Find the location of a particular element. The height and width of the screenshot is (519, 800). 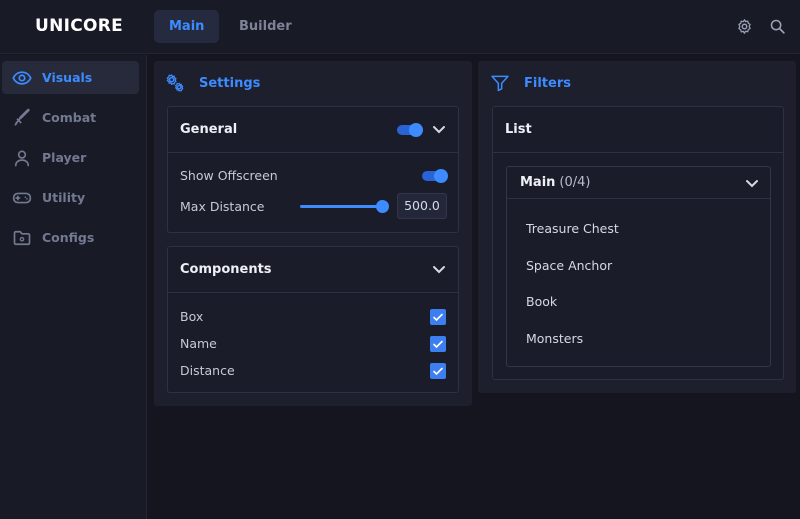

sidebar-item-combat: Combat is located at coordinates (70, 117).